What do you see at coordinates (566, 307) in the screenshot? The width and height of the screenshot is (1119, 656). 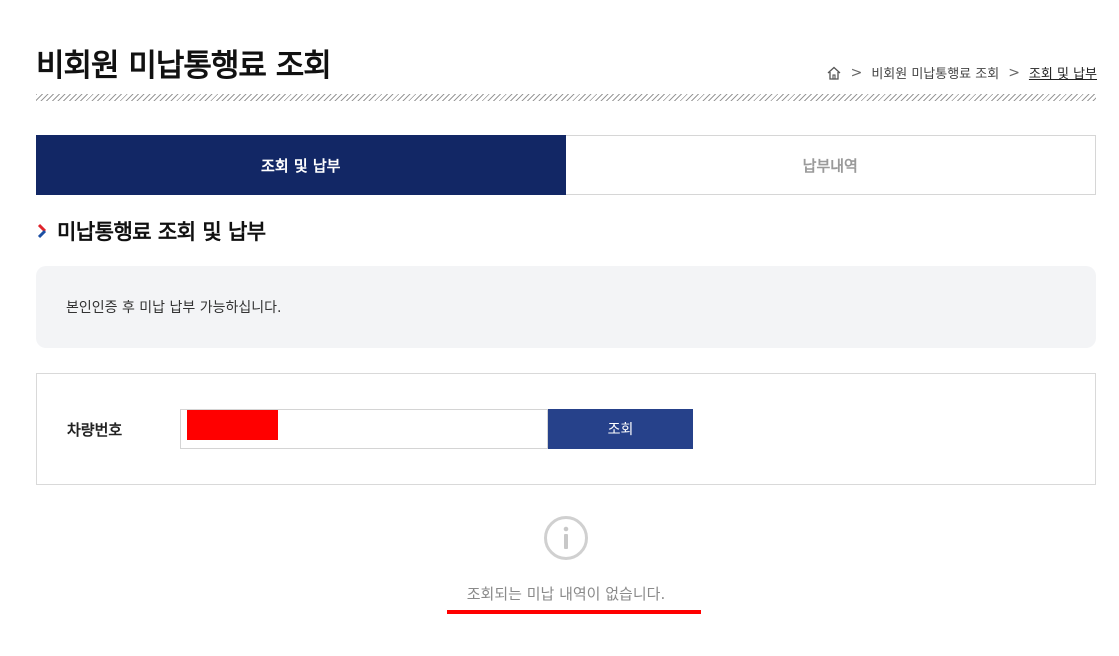 I see `notice-box: 본인인증 후 미납 납부 가능하십니다.` at bounding box center [566, 307].